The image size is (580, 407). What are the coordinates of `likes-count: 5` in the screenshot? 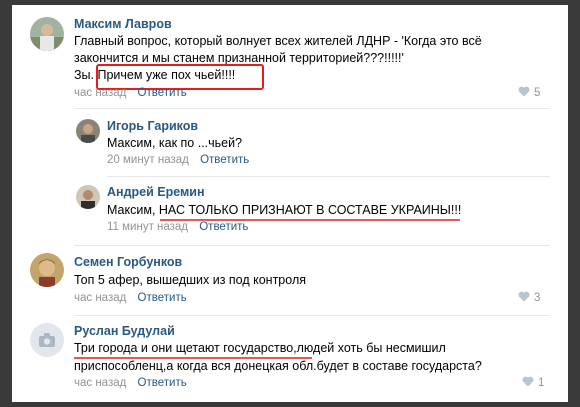 It's located at (537, 93).